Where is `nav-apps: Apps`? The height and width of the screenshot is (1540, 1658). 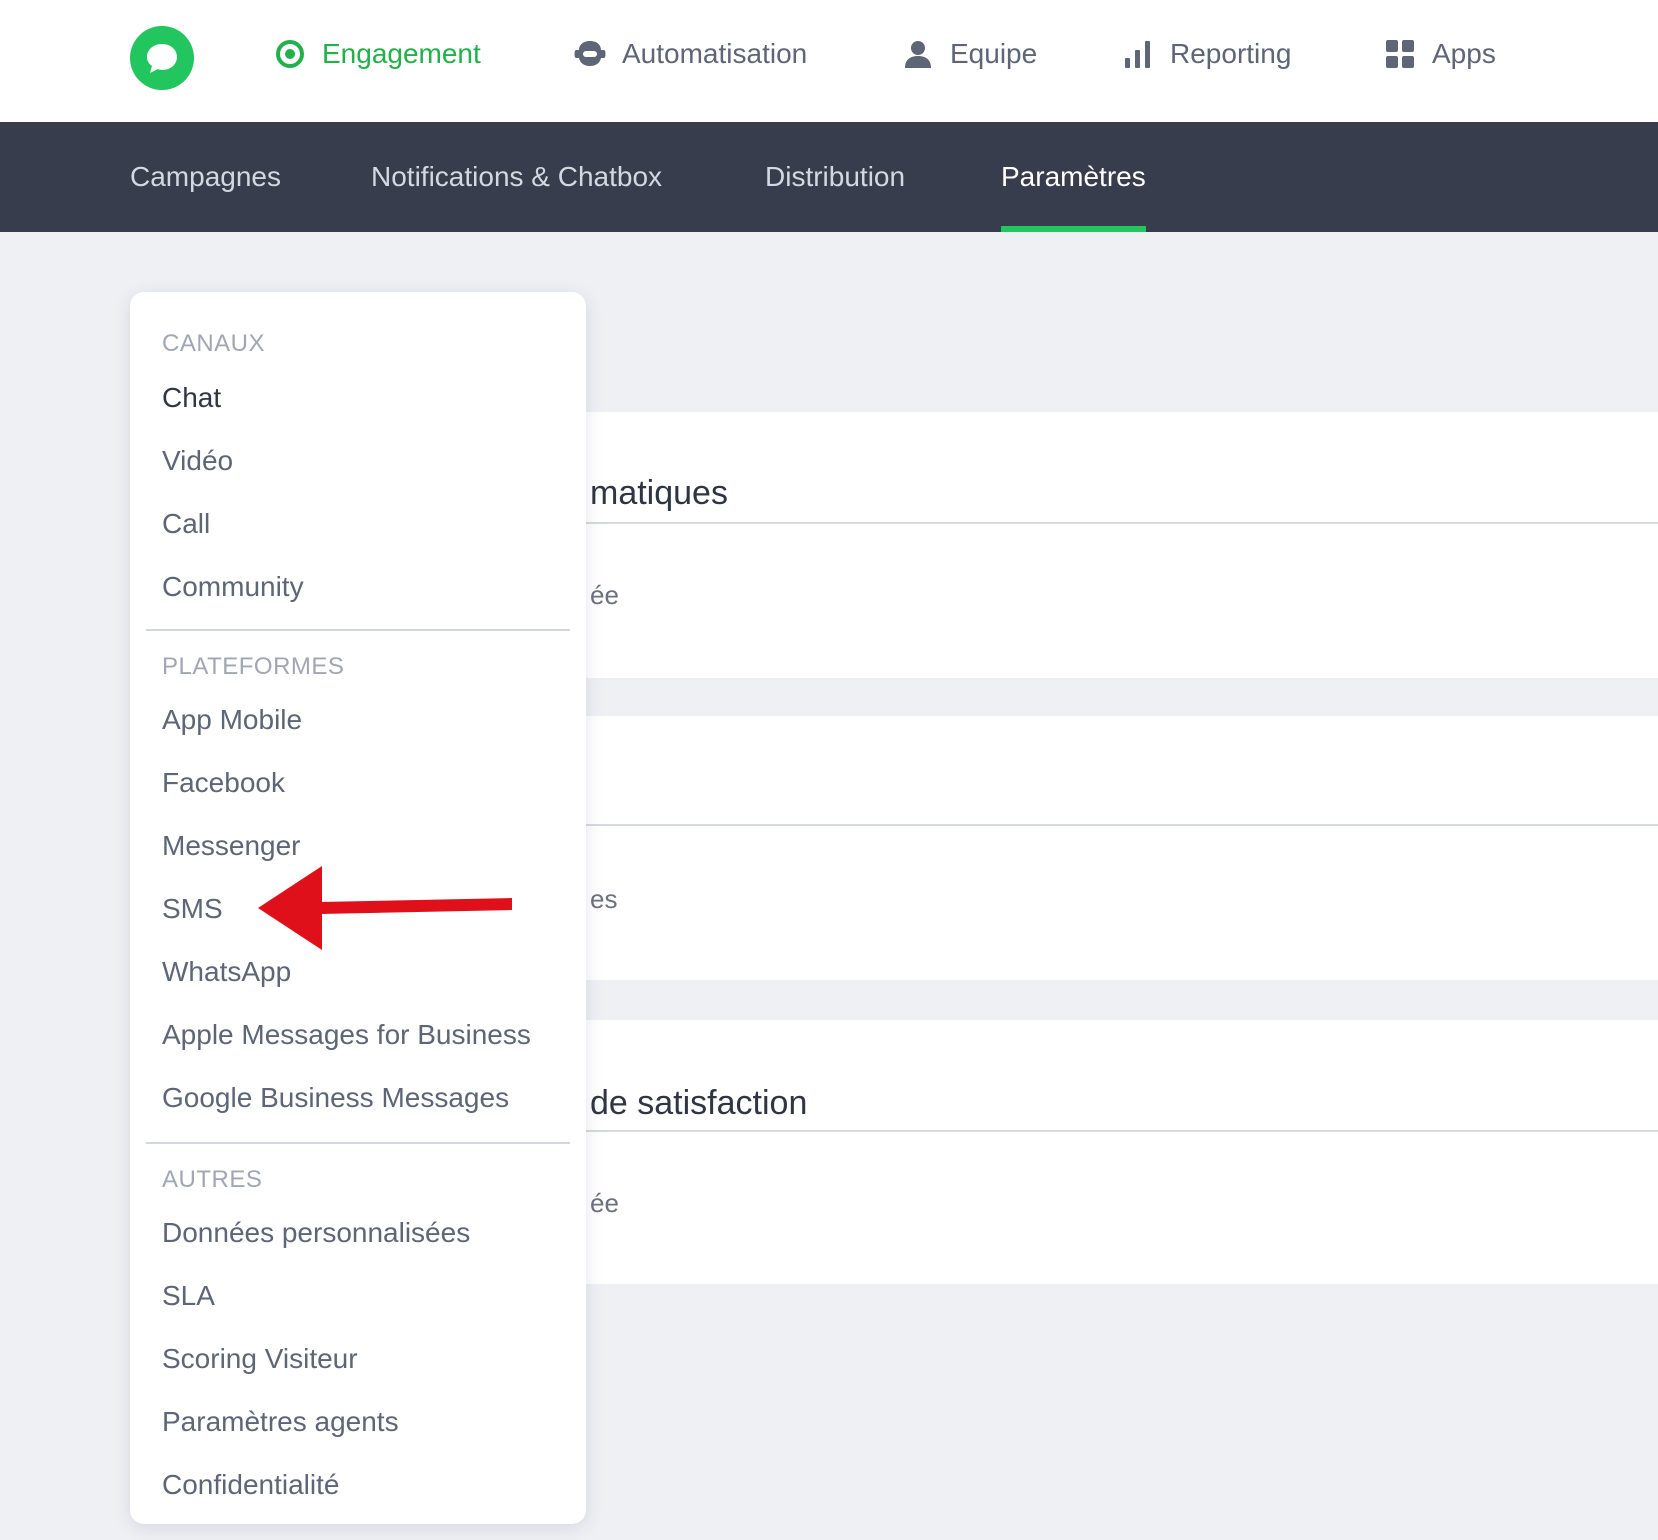
nav-apps: Apps is located at coordinates (1439, 54).